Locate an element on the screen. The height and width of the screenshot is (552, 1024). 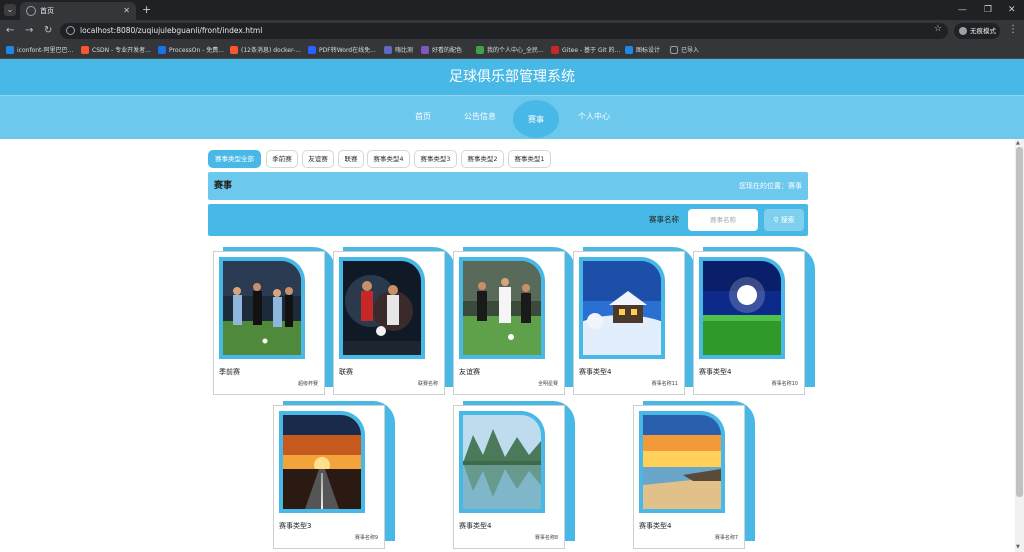
nav-events-active: 赛事 is located at coordinates (536, 119).